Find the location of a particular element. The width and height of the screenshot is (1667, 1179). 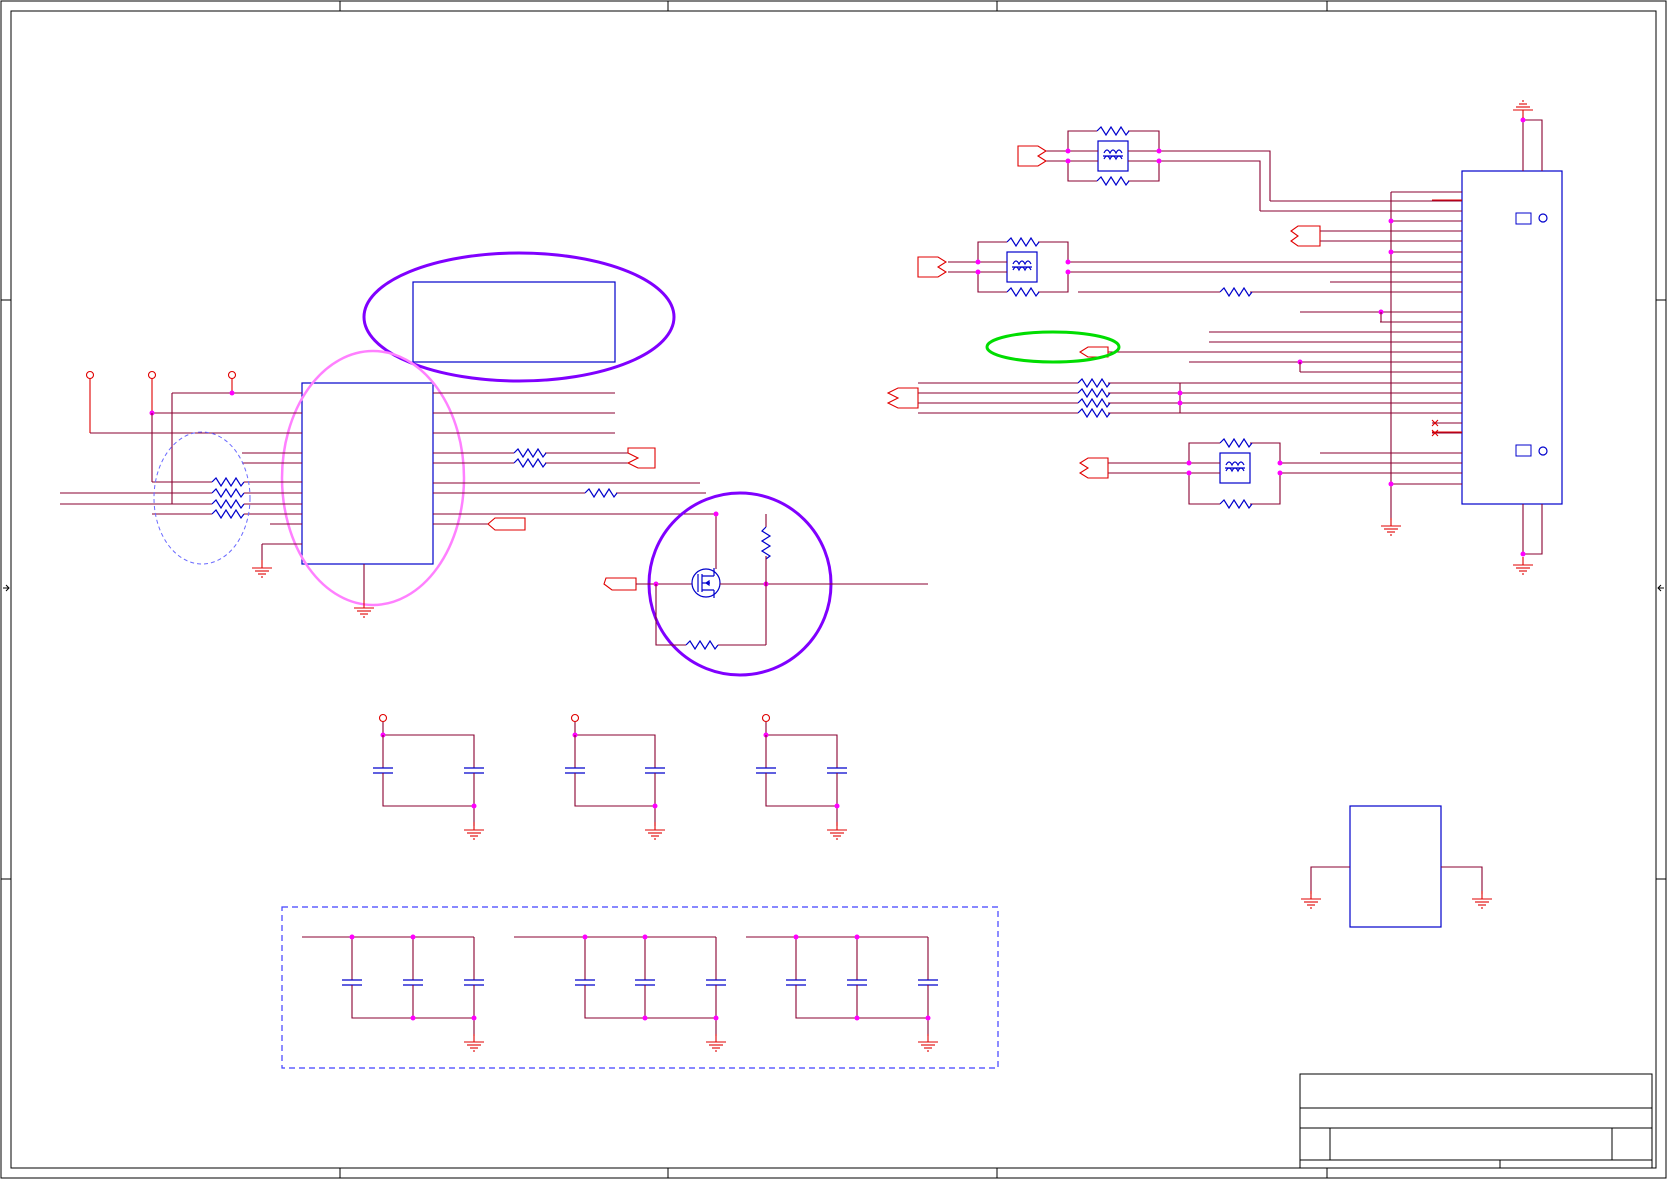

pink-ellipse-ic is located at coordinates (373, 478).